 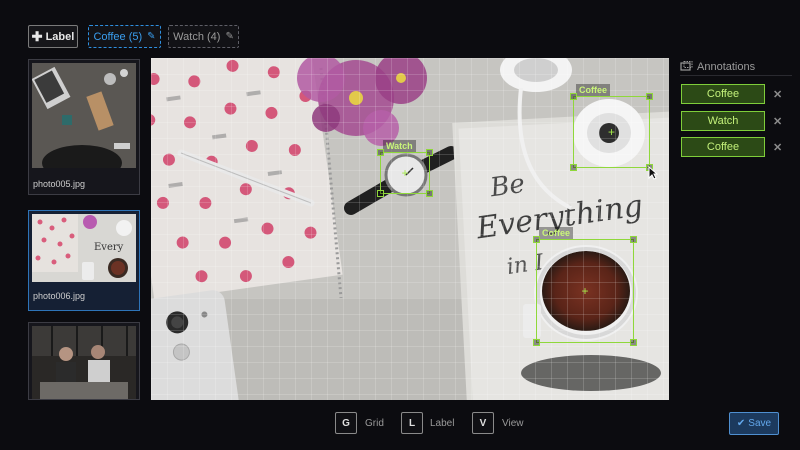 I want to click on annotations-title: Annotations, so click(x=726, y=66).